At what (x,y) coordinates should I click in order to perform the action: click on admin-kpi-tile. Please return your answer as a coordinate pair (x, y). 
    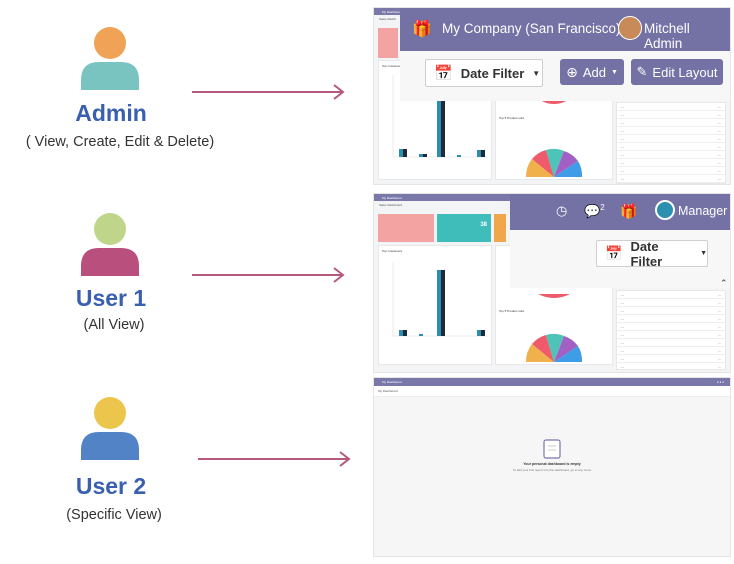
    Looking at the image, I should click on (388, 43).